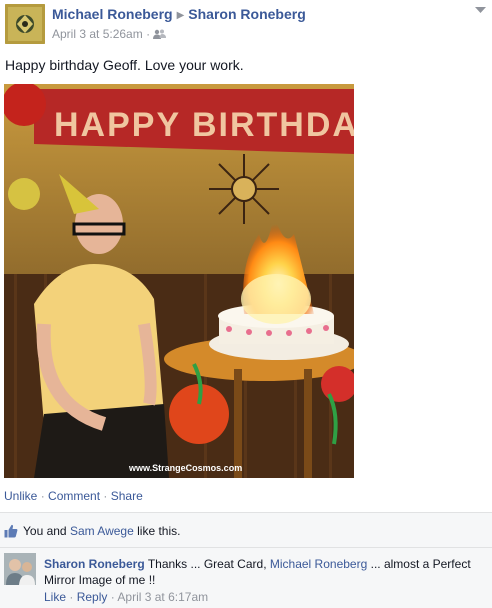 Image resolution: width=492 pixels, height=608 pixels. I want to click on story-header: Michael Roneberg ▶ Sharon Roneberg, so click(179, 14).